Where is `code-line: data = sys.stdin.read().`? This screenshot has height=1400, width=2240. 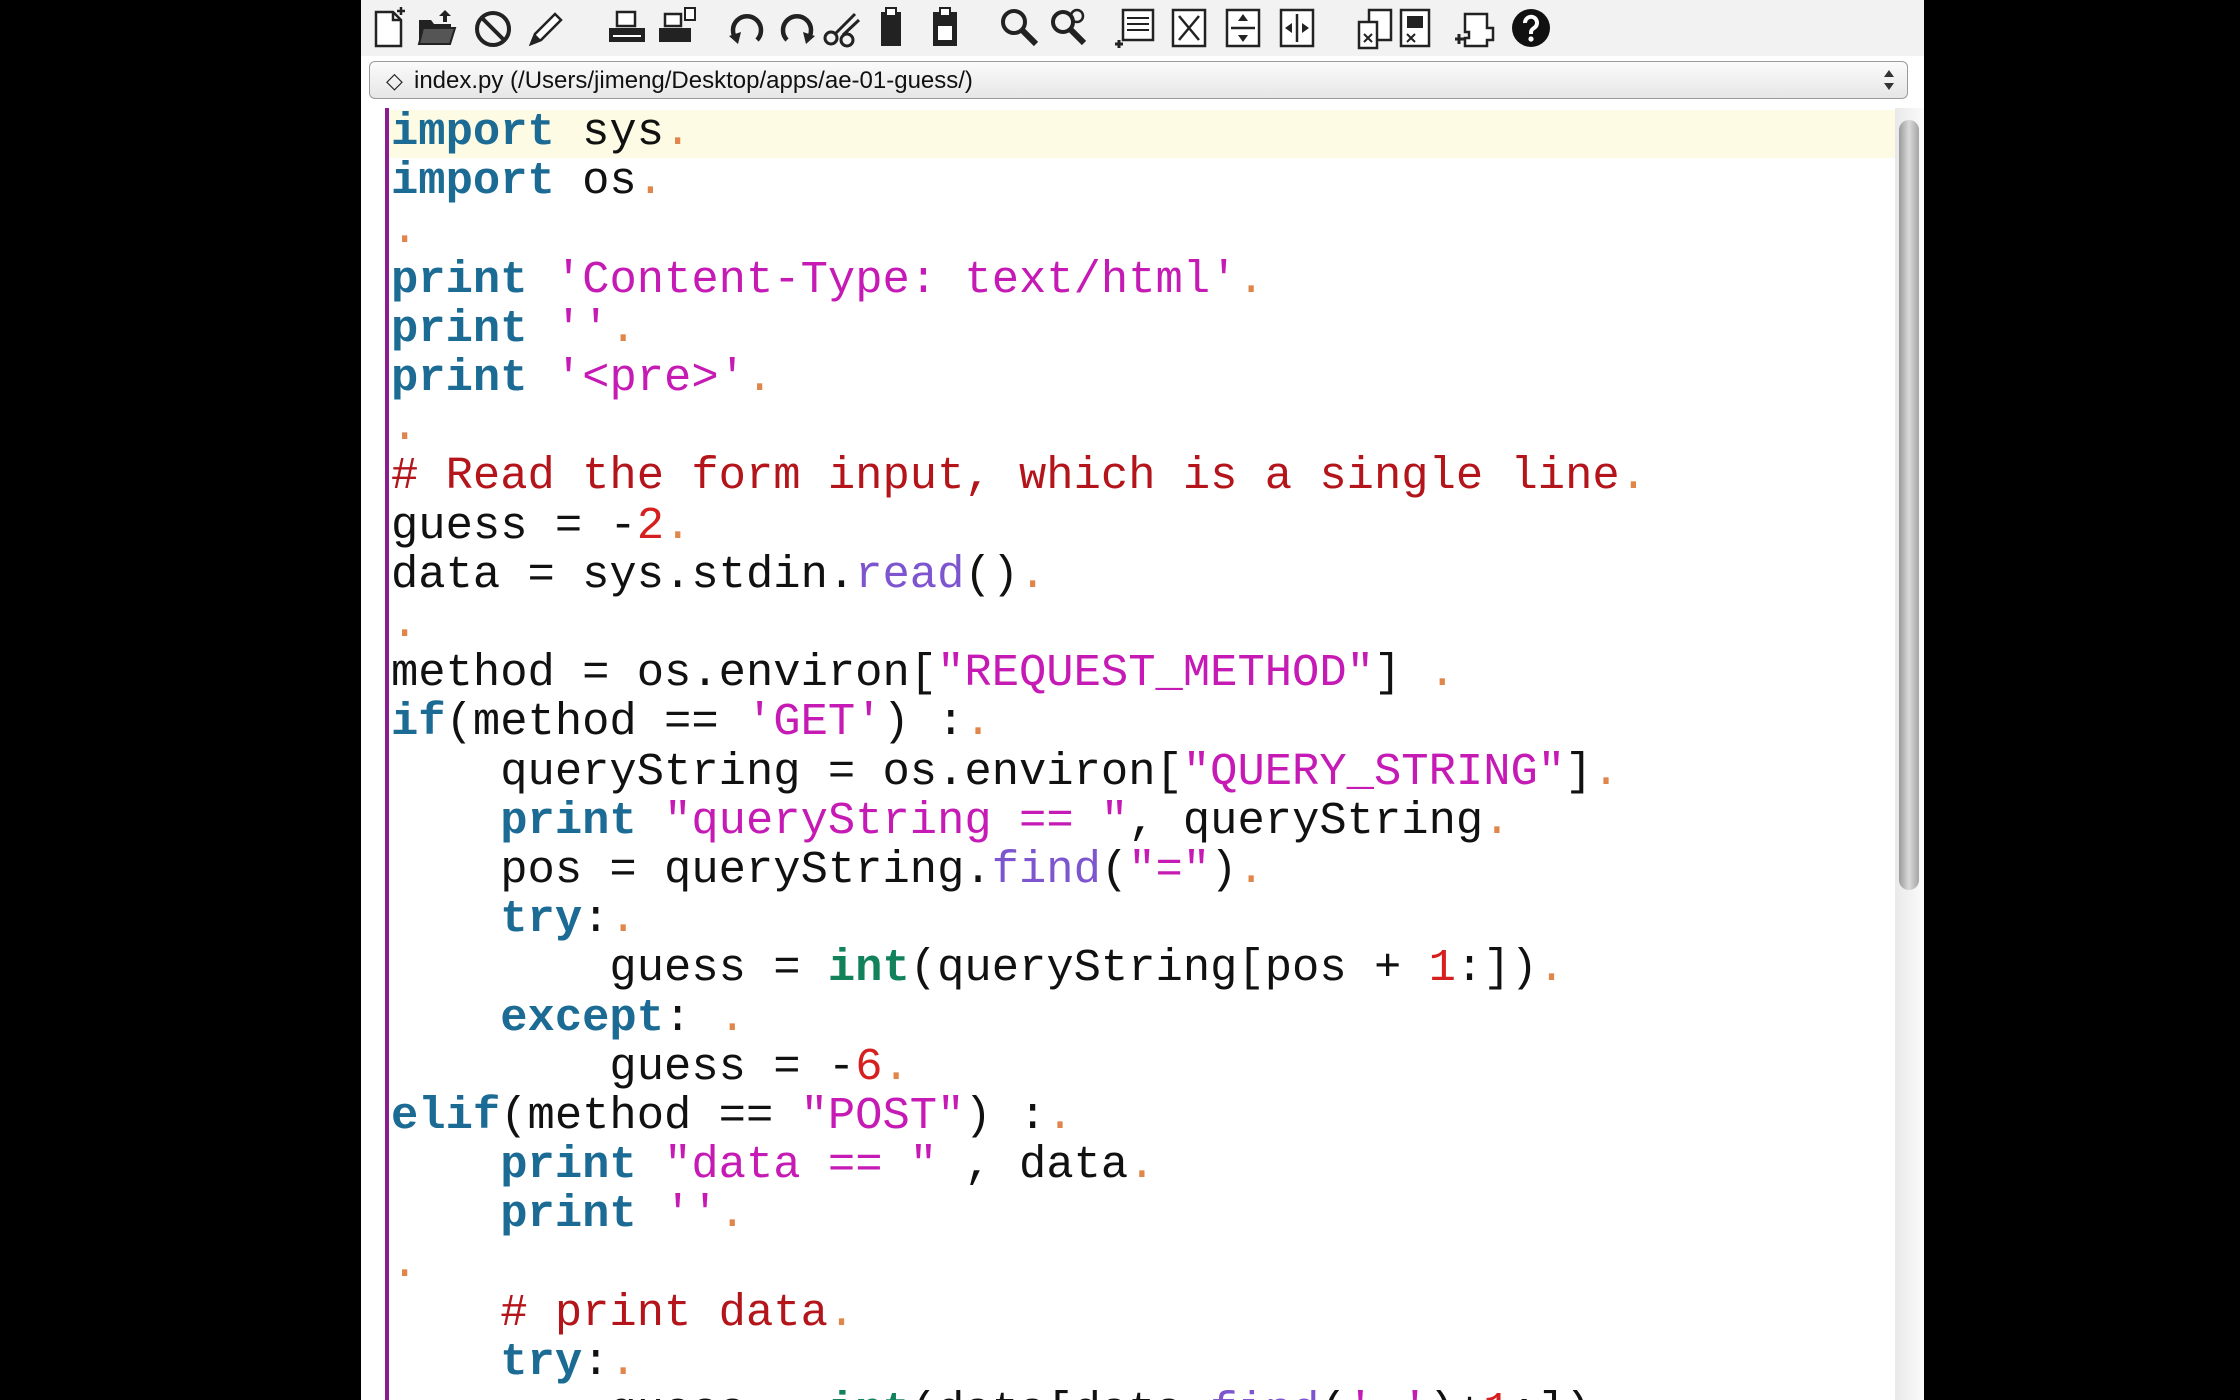
code-line: data = sys.stdin.read(). is located at coordinates (718, 574).